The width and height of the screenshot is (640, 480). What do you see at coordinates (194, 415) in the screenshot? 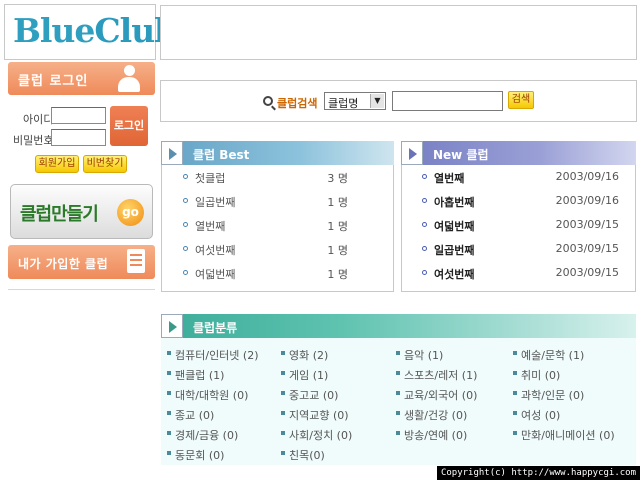
I see `category-label: 종교 (0)` at bounding box center [194, 415].